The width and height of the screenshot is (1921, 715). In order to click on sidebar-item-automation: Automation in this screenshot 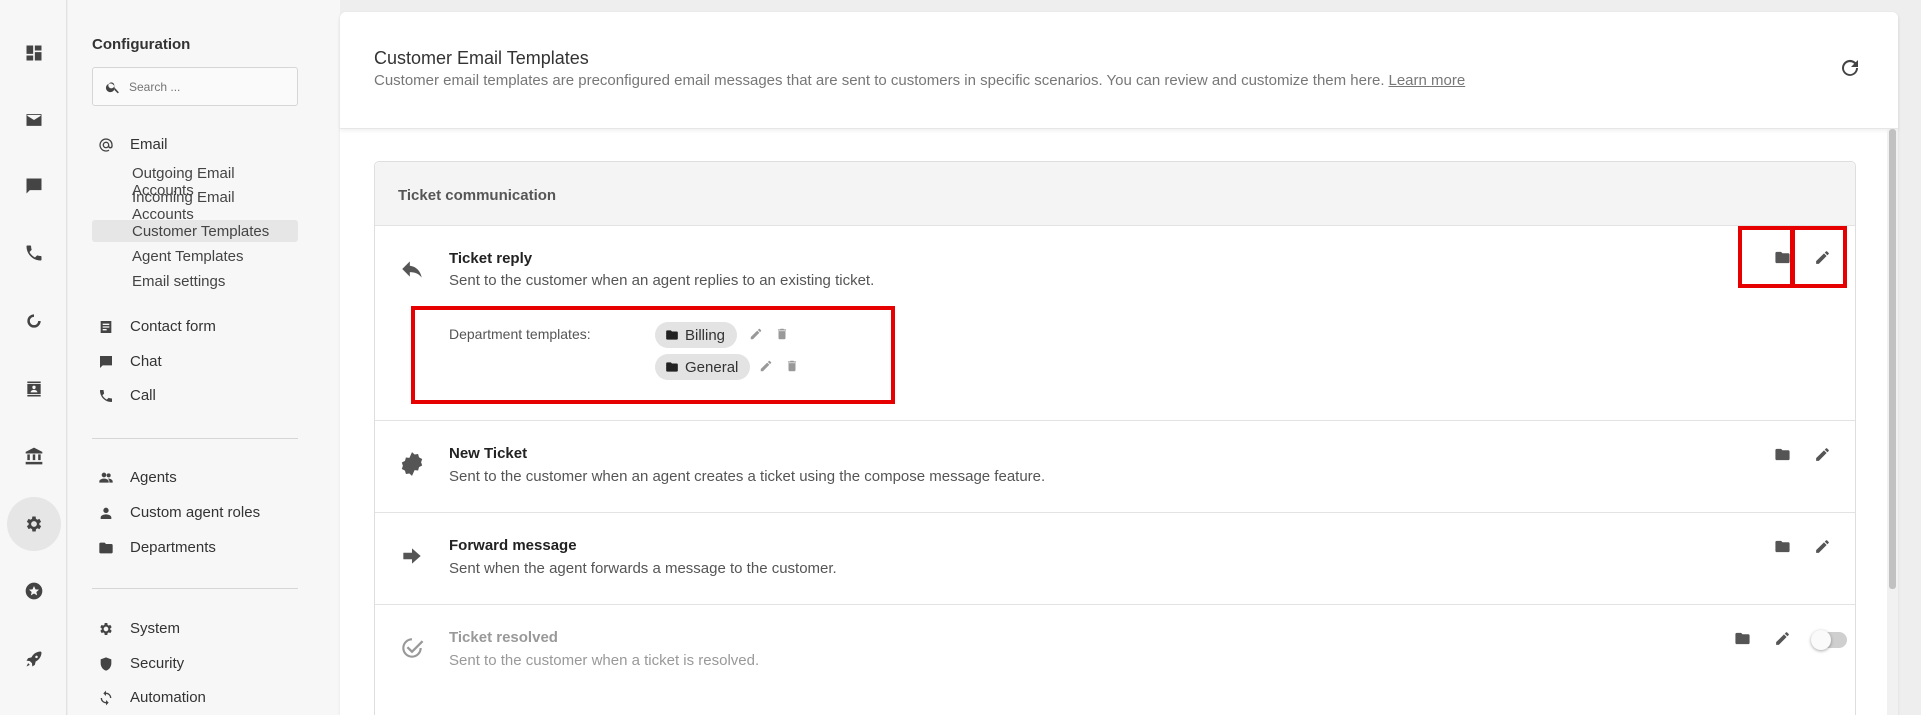, I will do `click(149, 697)`.